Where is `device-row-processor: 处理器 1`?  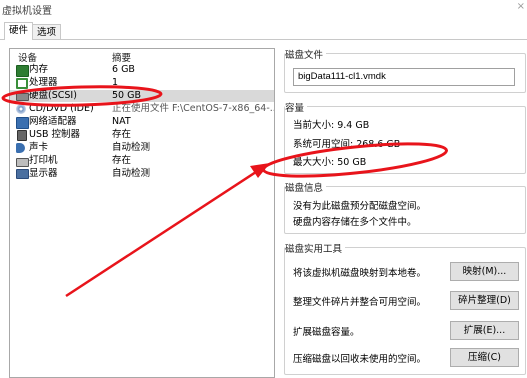 device-row-processor: 处理器 1 is located at coordinates (142, 83).